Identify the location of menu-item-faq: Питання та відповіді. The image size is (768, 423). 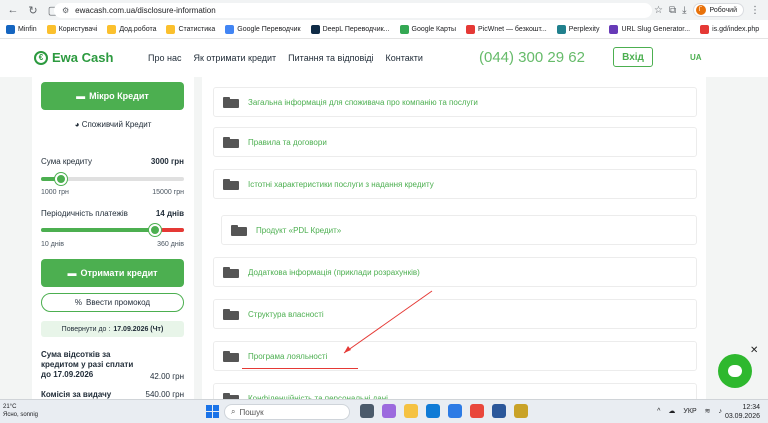
(330, 58).